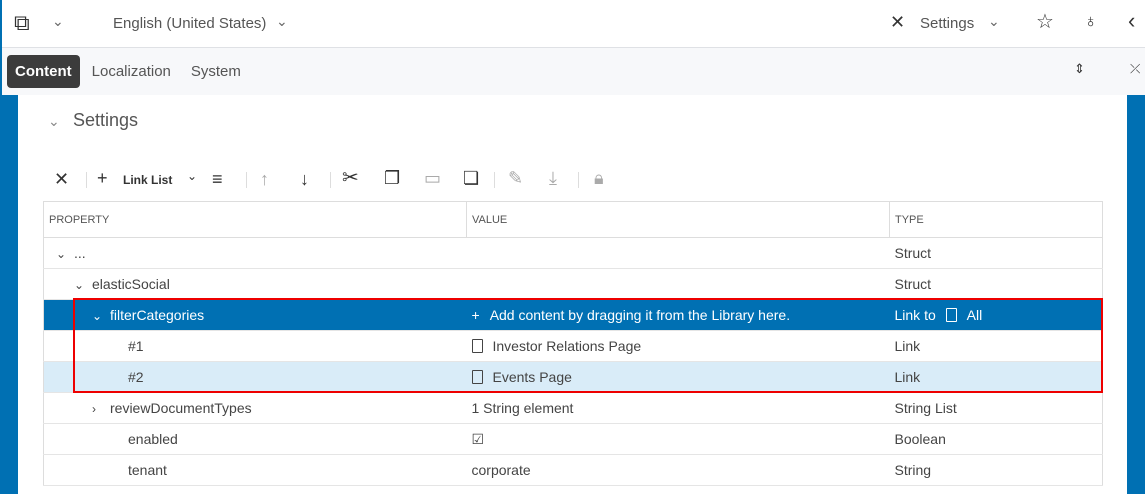 Image resolution: width=1145 pixels, height=494 pixels. I want to click on duplicate-icon: ❏, so click(471, 178).